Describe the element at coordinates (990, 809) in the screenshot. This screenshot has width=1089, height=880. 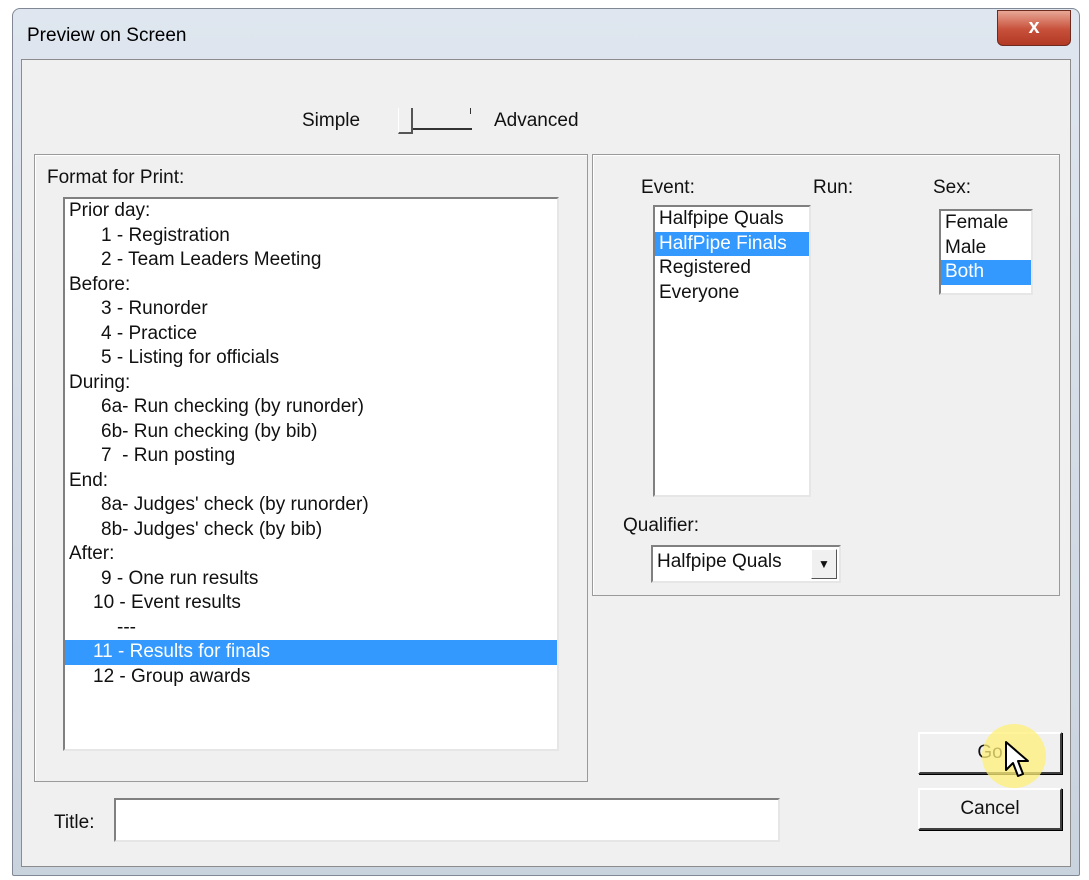
I see `cancel-button: Cancel` at that location.